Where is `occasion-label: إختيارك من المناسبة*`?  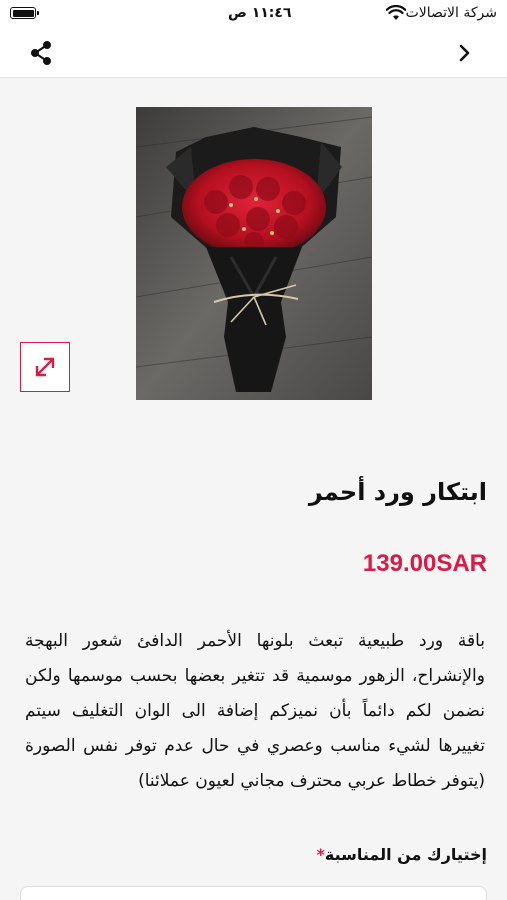
occasion-label: إختيارك من المناسبة* is located at coordinates (398, 854).